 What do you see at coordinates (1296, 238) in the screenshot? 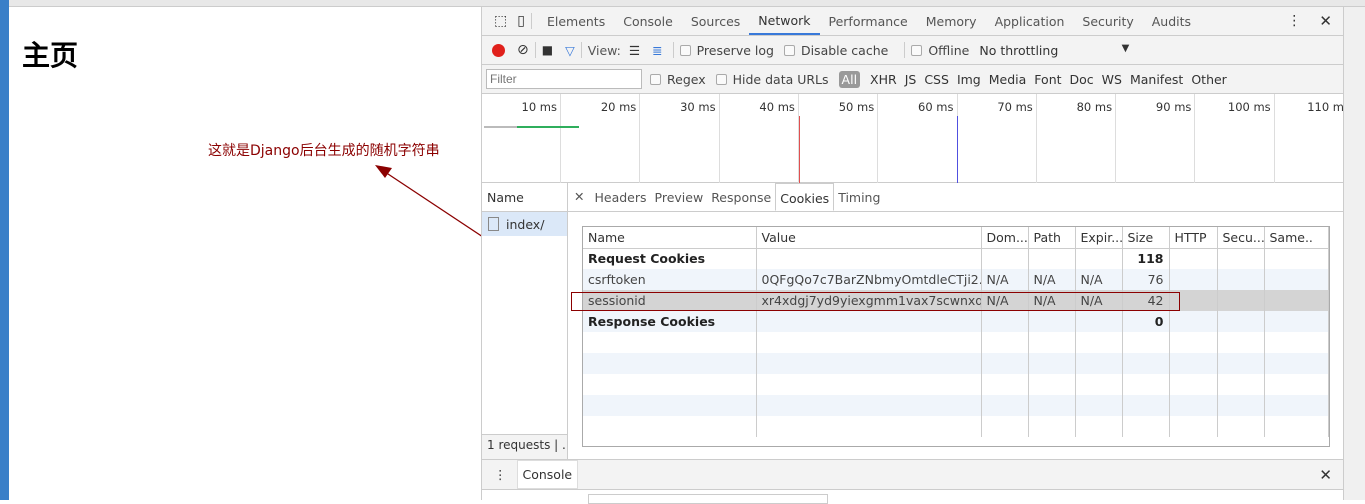
I see `column-header: Same..` at bounding box center [1296, 238].